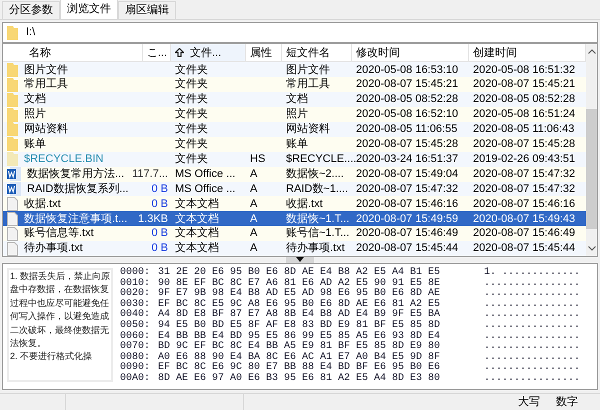 Image resolution: width=600 pixels, height=410 pixels. Describe the element at coordinates (300, 315) in the screenshot. I see `hex-bytes: A4 8D E8 BF 87 E7 A8 8B E4 B8 AD E4 B9 9F E5 BA` at that location.